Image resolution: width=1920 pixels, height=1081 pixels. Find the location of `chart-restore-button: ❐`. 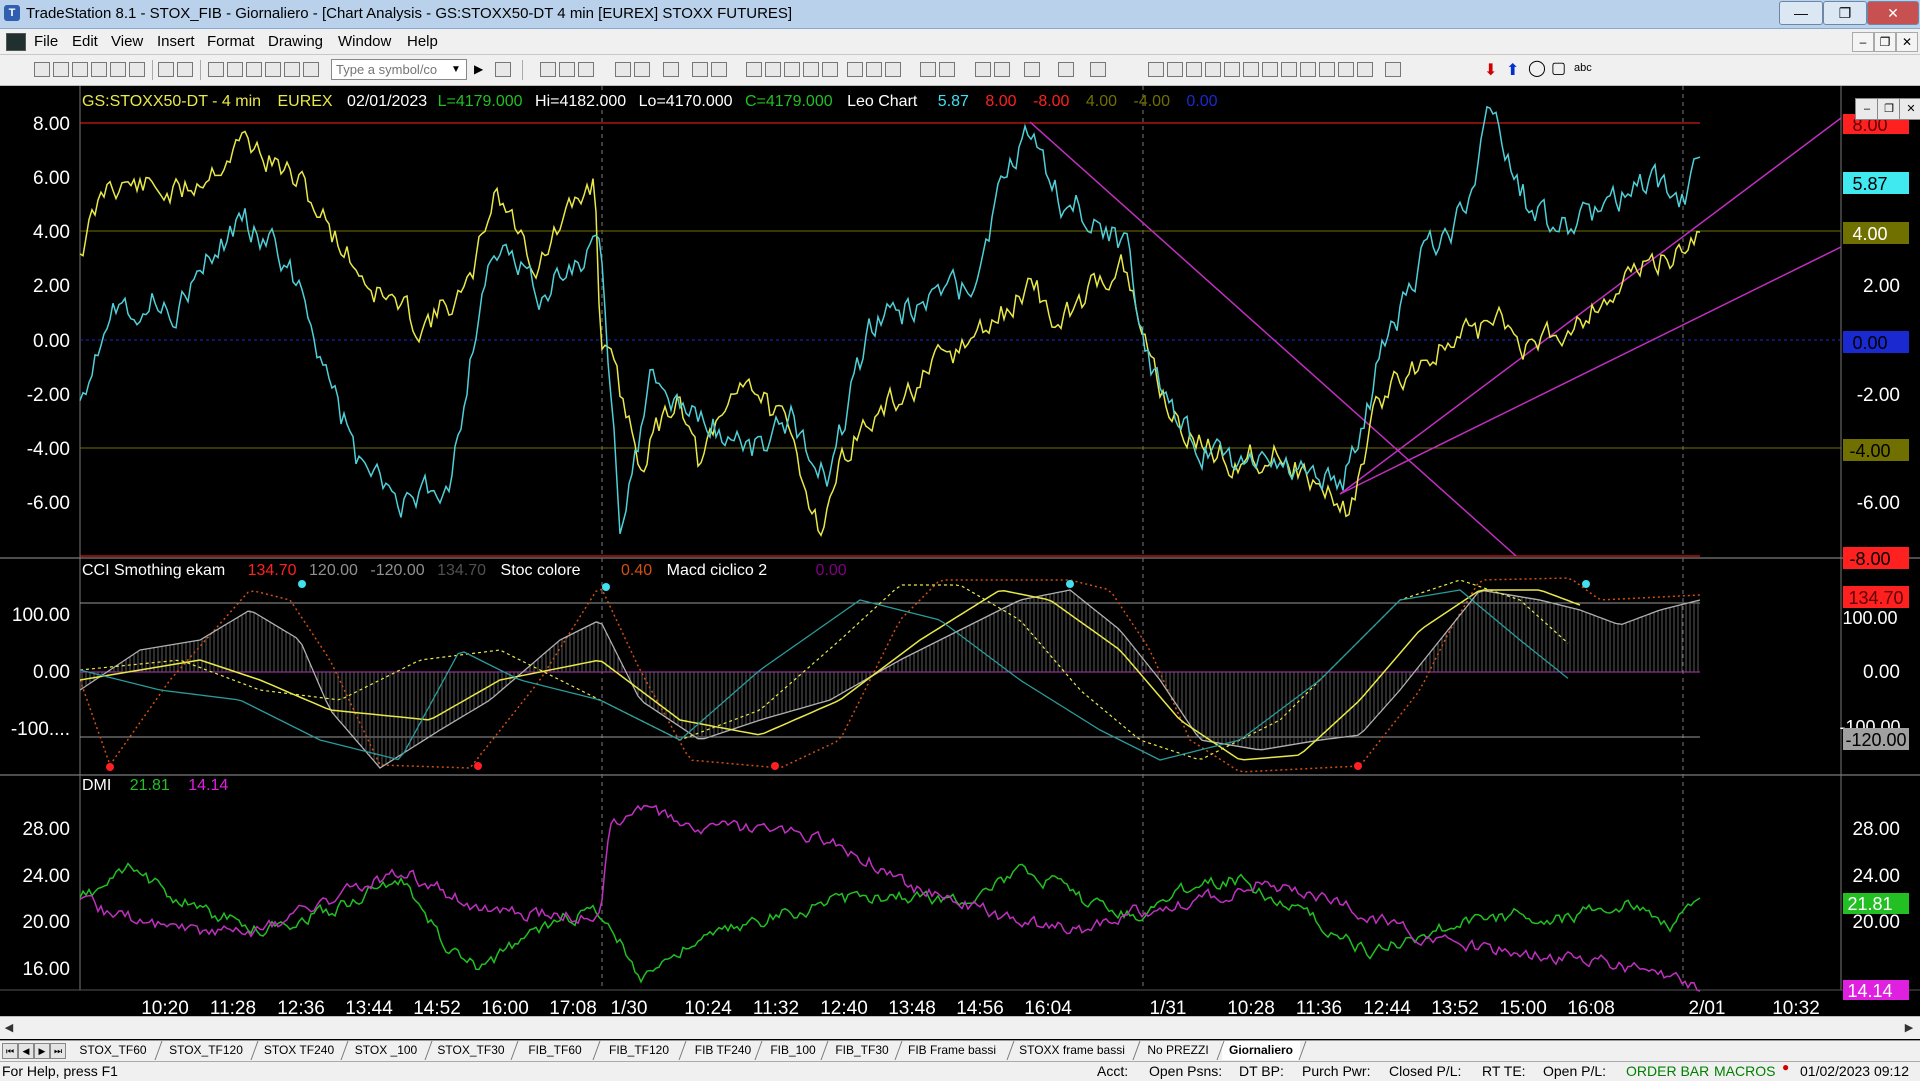

chart-restore-button: ❐ is located at coordinates (1889, 109).